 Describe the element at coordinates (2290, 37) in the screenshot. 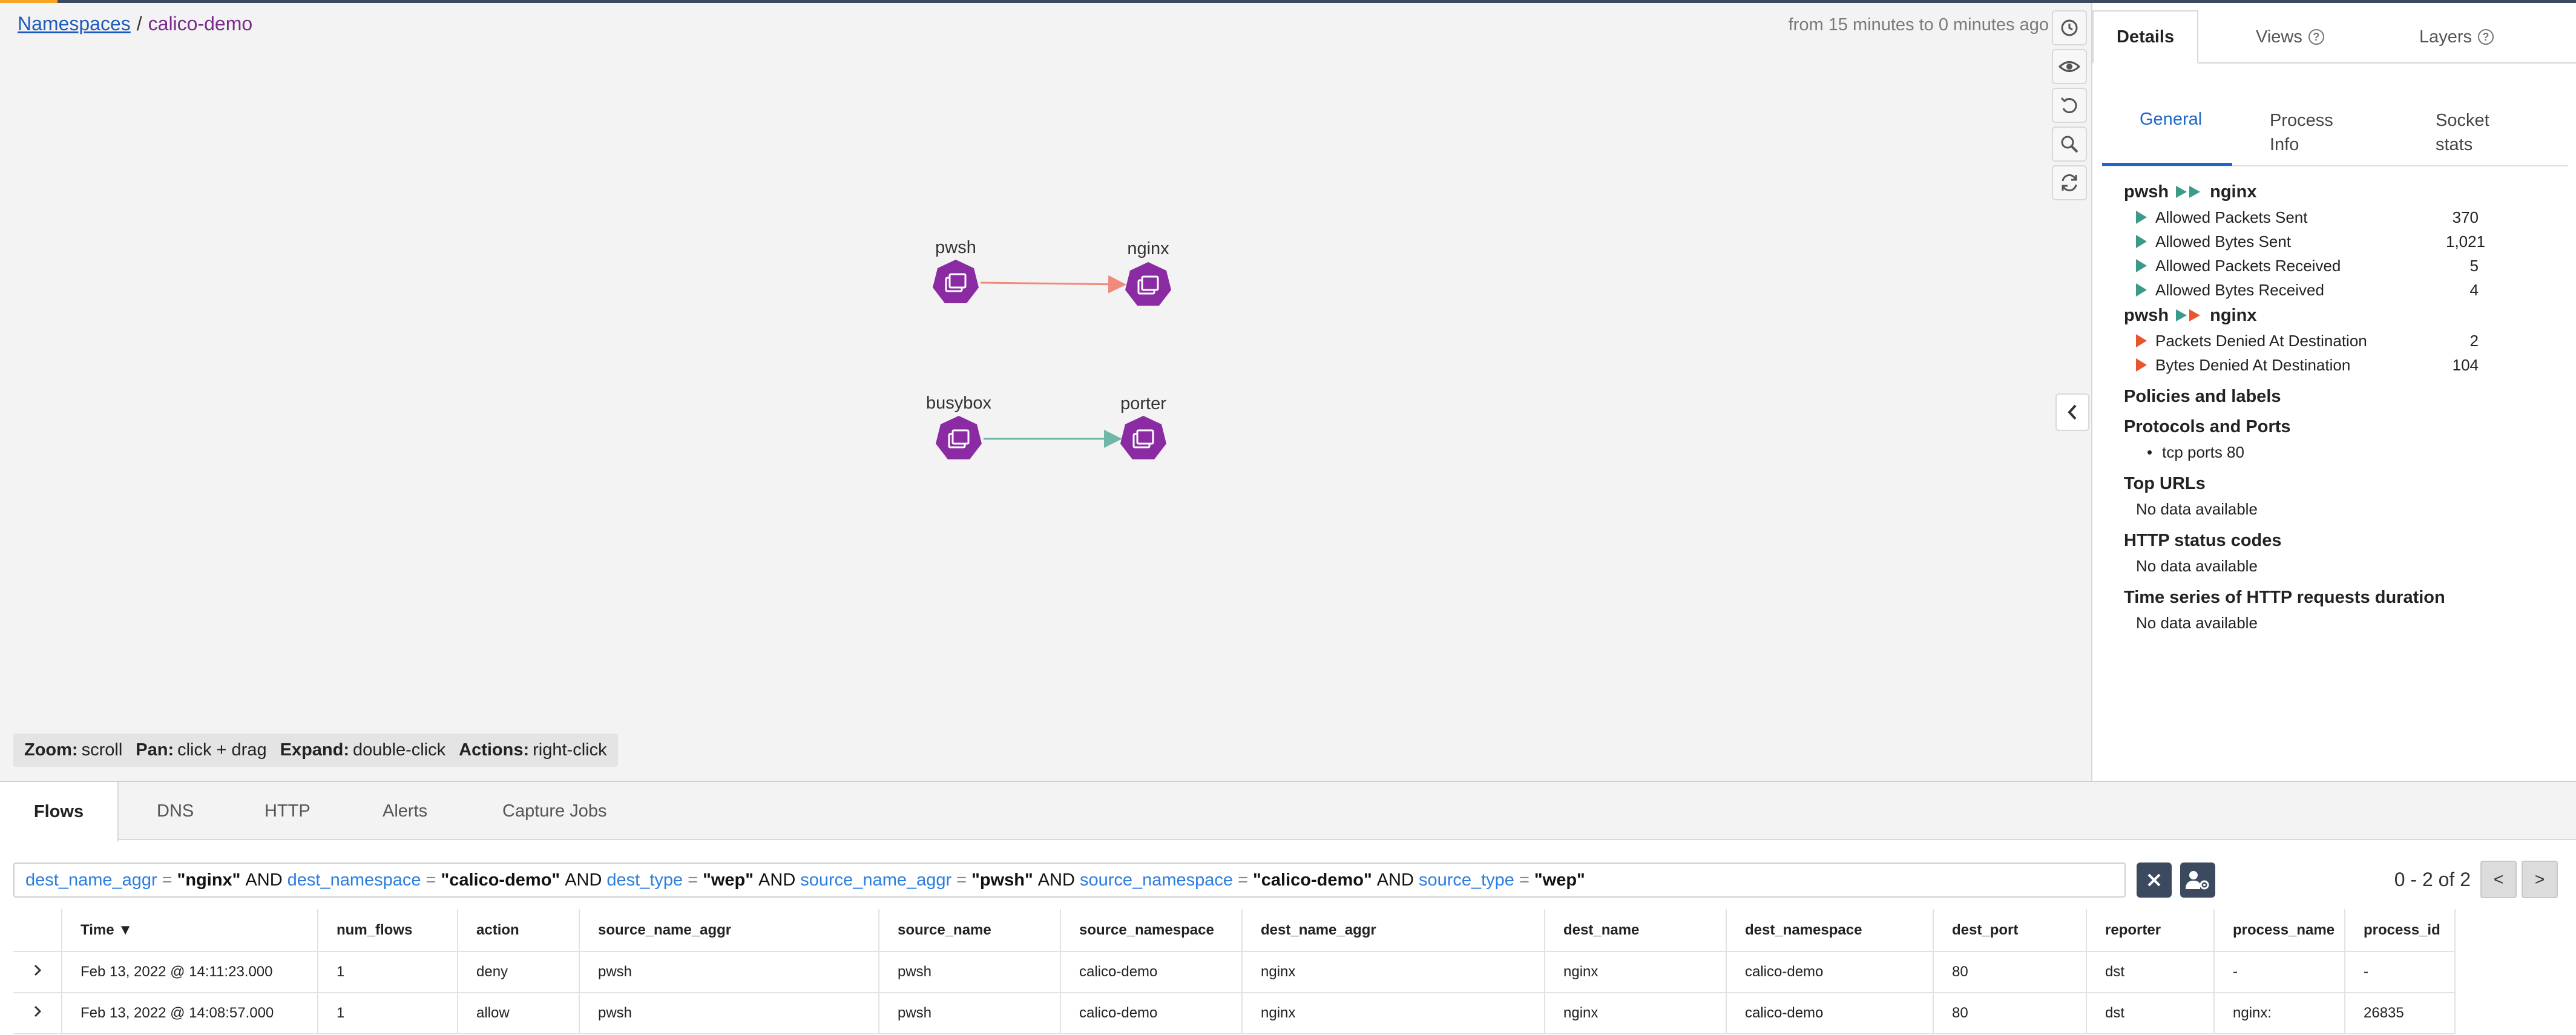

I see `tab-views: Views?` at that location.